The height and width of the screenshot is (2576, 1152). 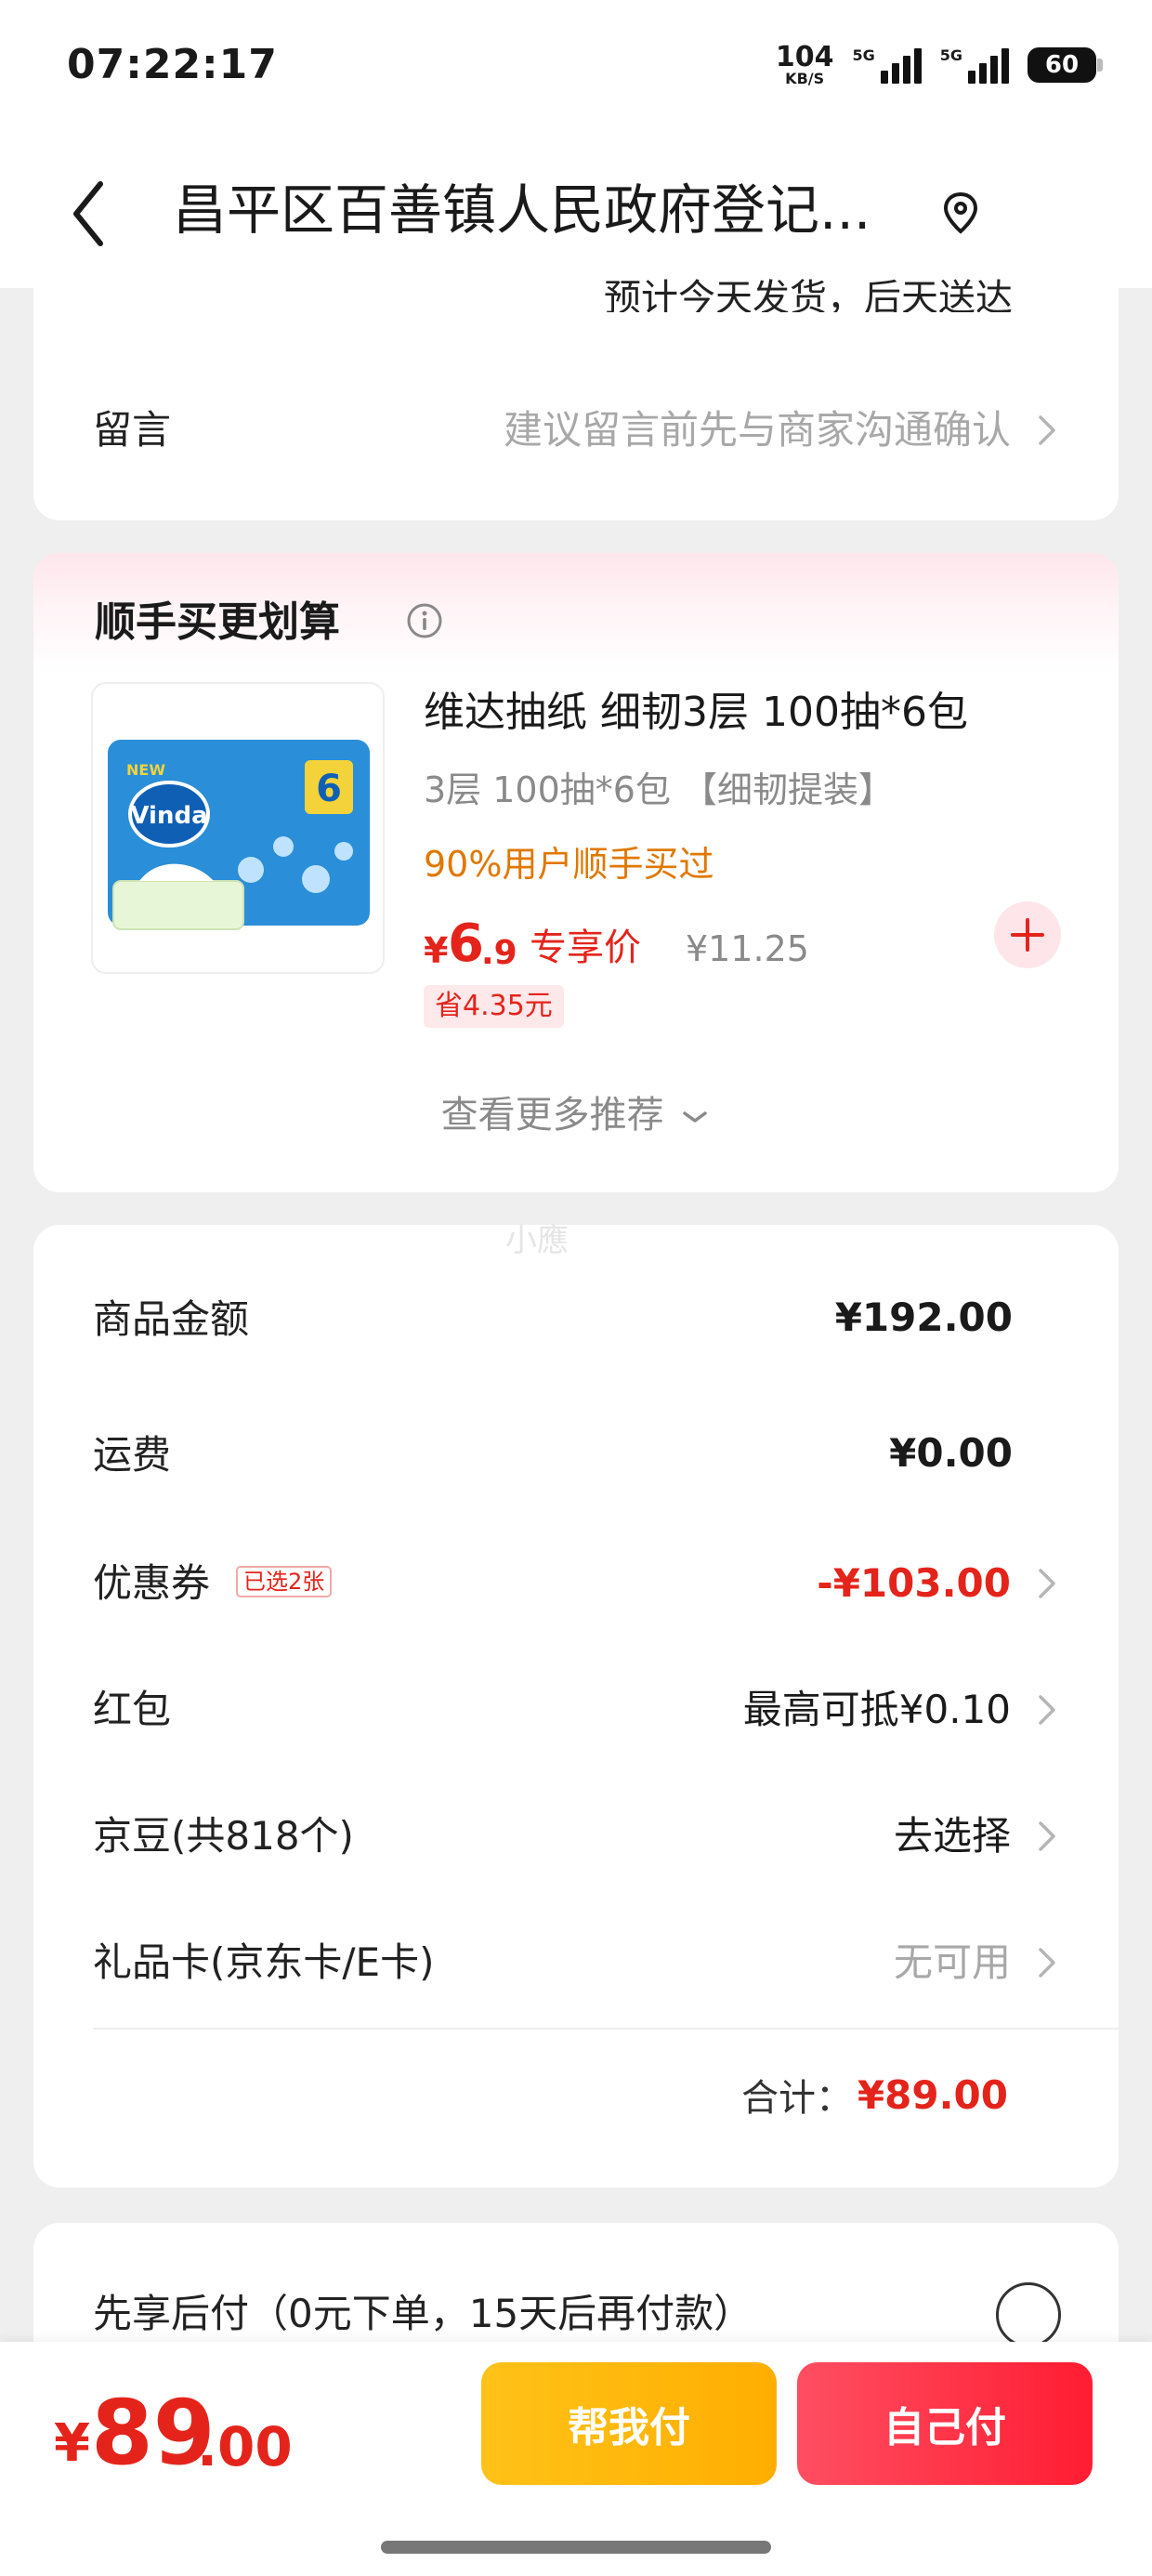 I want to click on pay-later-label: 先享后付（0元下单，15天后再付款）, so click(x=423, y=2313).